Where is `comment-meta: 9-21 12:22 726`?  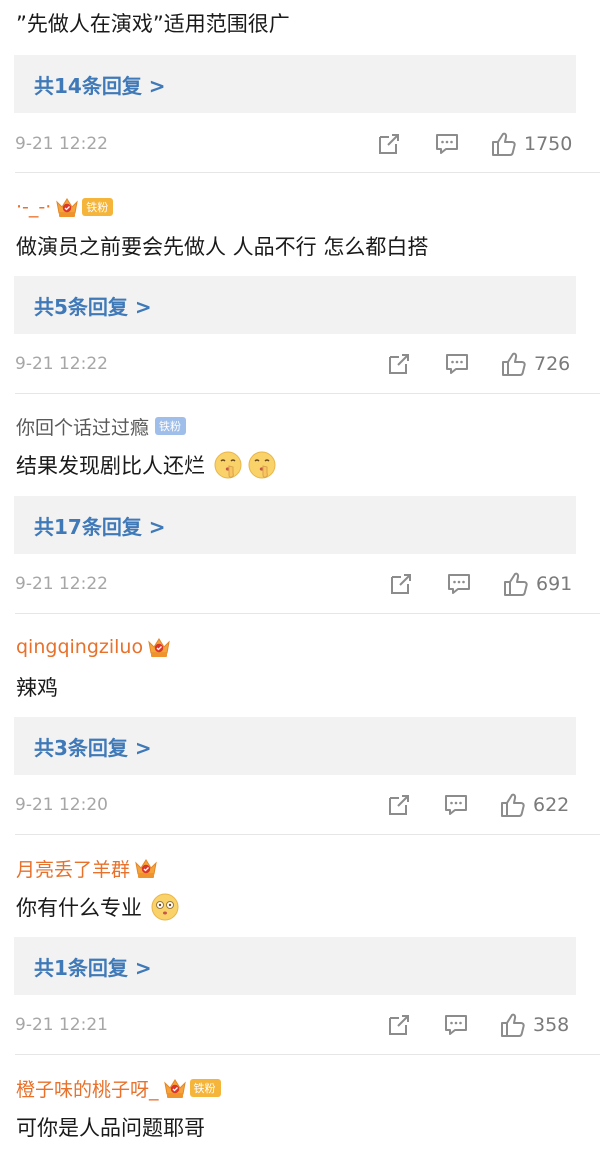 comment-meta: 9-21 12:22 726 is located at coordinates (300, 364).